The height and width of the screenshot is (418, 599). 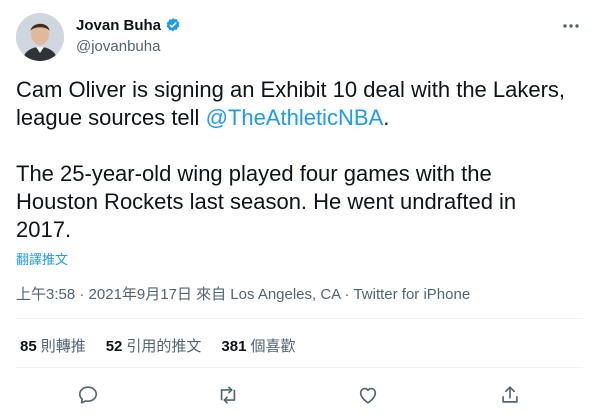 What do you see at coordinates (510, 395) in the screenshot?
I see `share-icon` at bounding box center [510, 395].